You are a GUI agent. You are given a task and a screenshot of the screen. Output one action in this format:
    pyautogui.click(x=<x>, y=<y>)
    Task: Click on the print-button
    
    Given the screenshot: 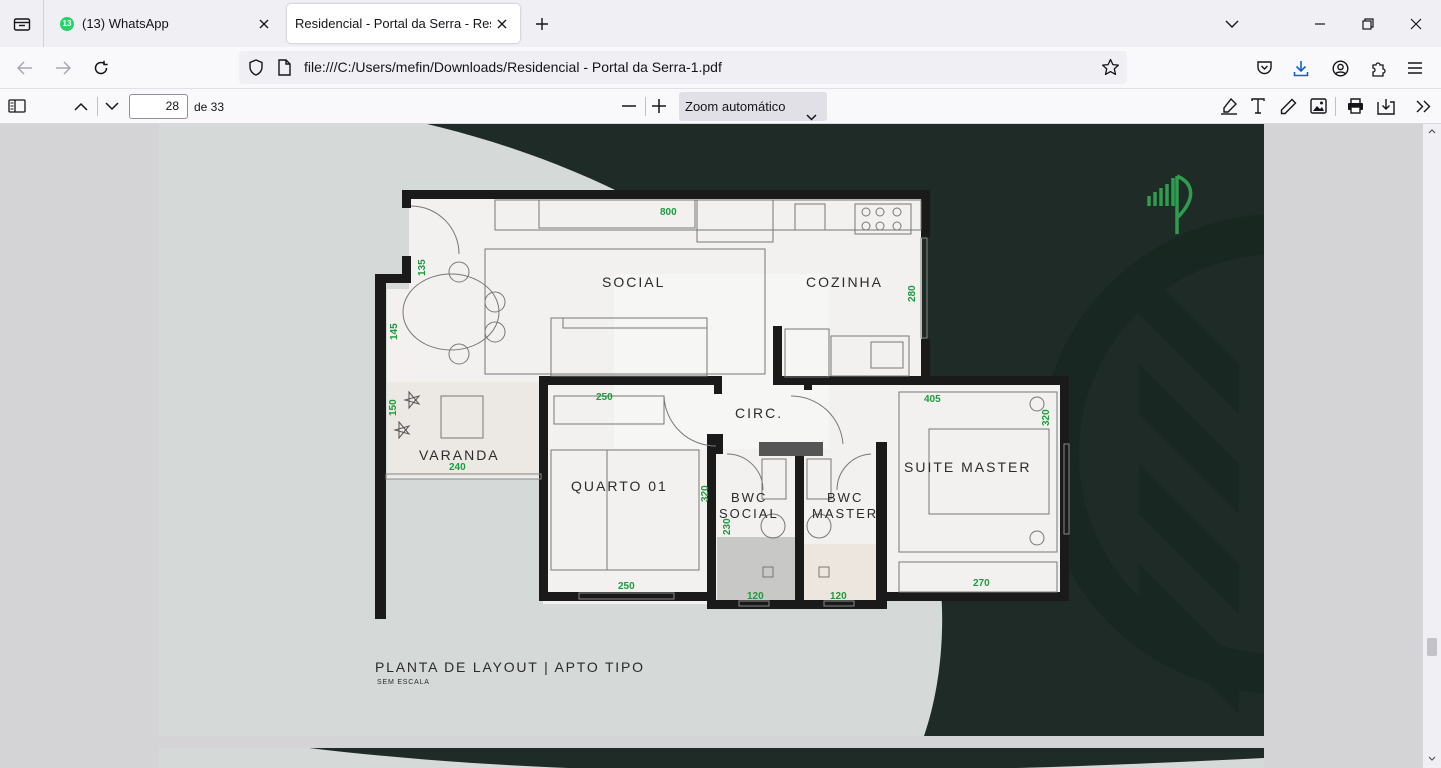 What is the action you would take?
    pyautogui.click(x=1355, y=106)
    